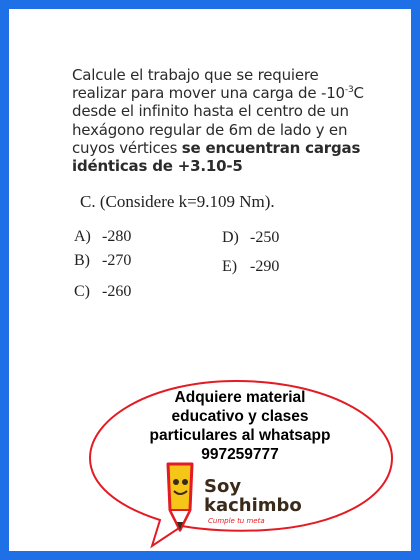 Image resolution: width=420 pixels, height=560 pixels. What do you see at coordinates (240, 454) in the screenshot?
I see `whatsapp-number: 997259777` at bounding box center [240, 454].